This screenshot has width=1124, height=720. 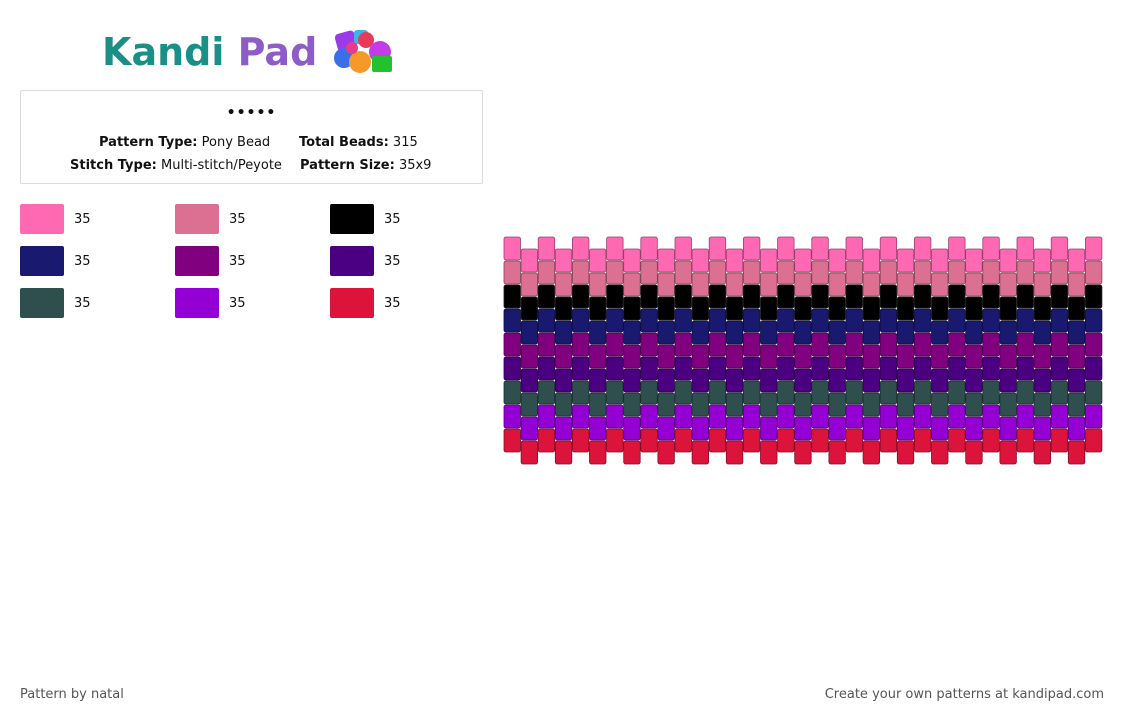 What do you see at coordinates (184, 142) in the screenshot?
I see `pattern-type-row: Pattern Type: Pony Bead` at bounding box center [184, 142].